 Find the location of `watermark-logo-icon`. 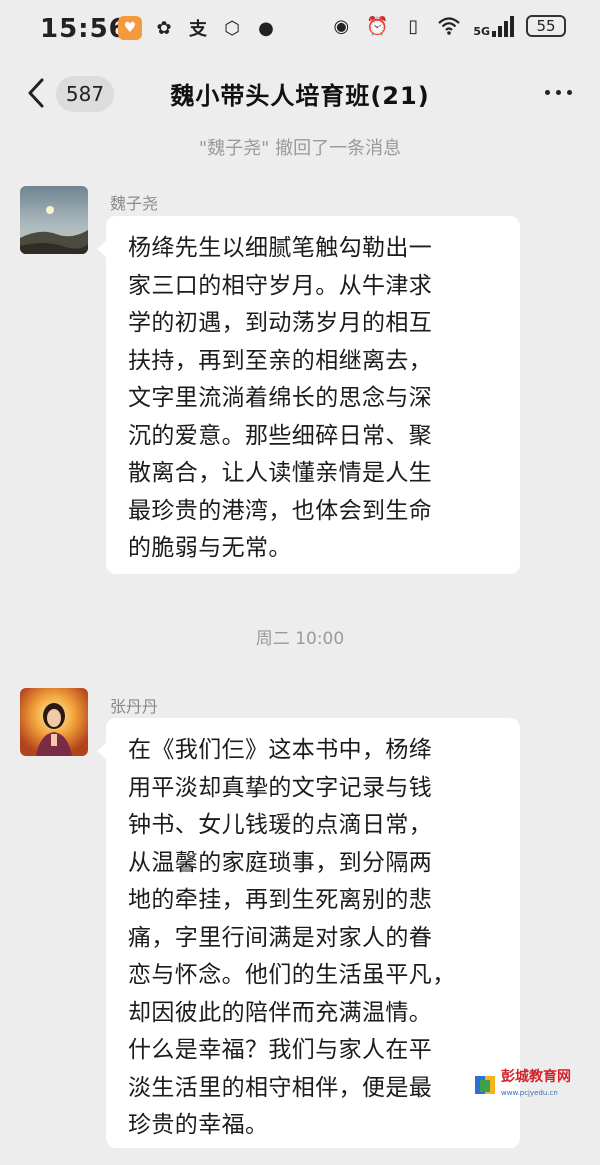

watermark-logo-icon is located at coordinates (486, 1085).